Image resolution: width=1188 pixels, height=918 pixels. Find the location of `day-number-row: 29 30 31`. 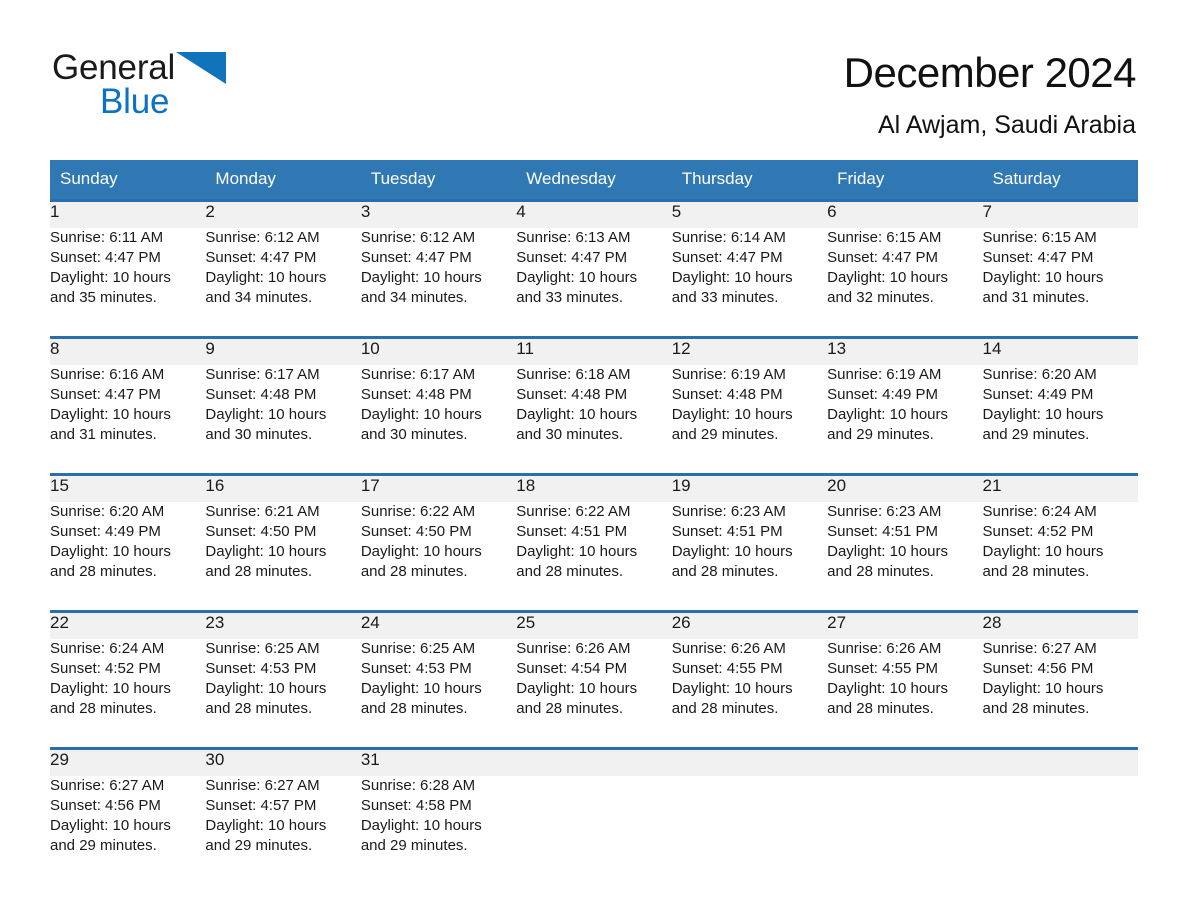

day-number-row: 29 30 31 is located at coordinates (594, 763).